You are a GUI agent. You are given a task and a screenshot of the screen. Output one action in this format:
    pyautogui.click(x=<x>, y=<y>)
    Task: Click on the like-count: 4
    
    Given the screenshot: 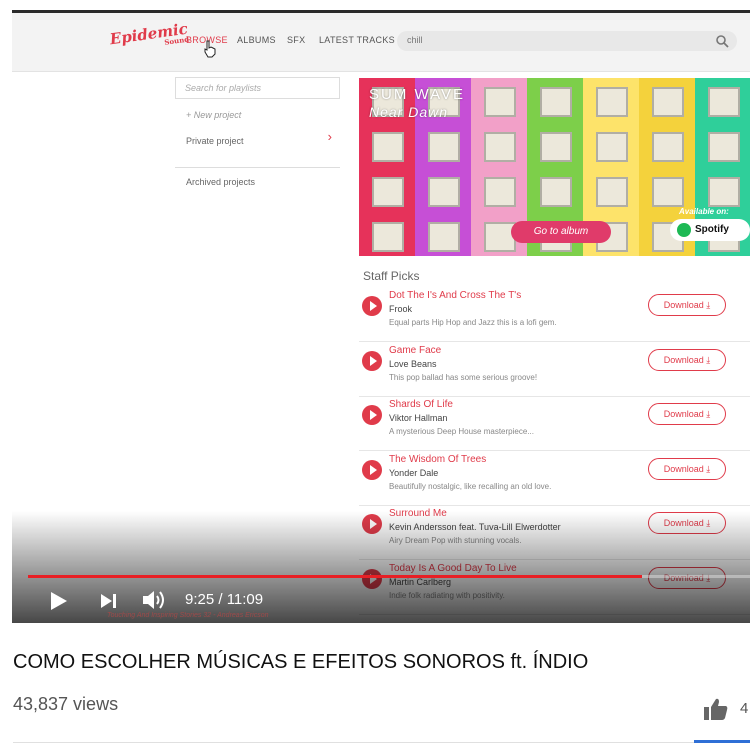 What is the action you would take?
    pyautogui.click(x=744, y=708)
    